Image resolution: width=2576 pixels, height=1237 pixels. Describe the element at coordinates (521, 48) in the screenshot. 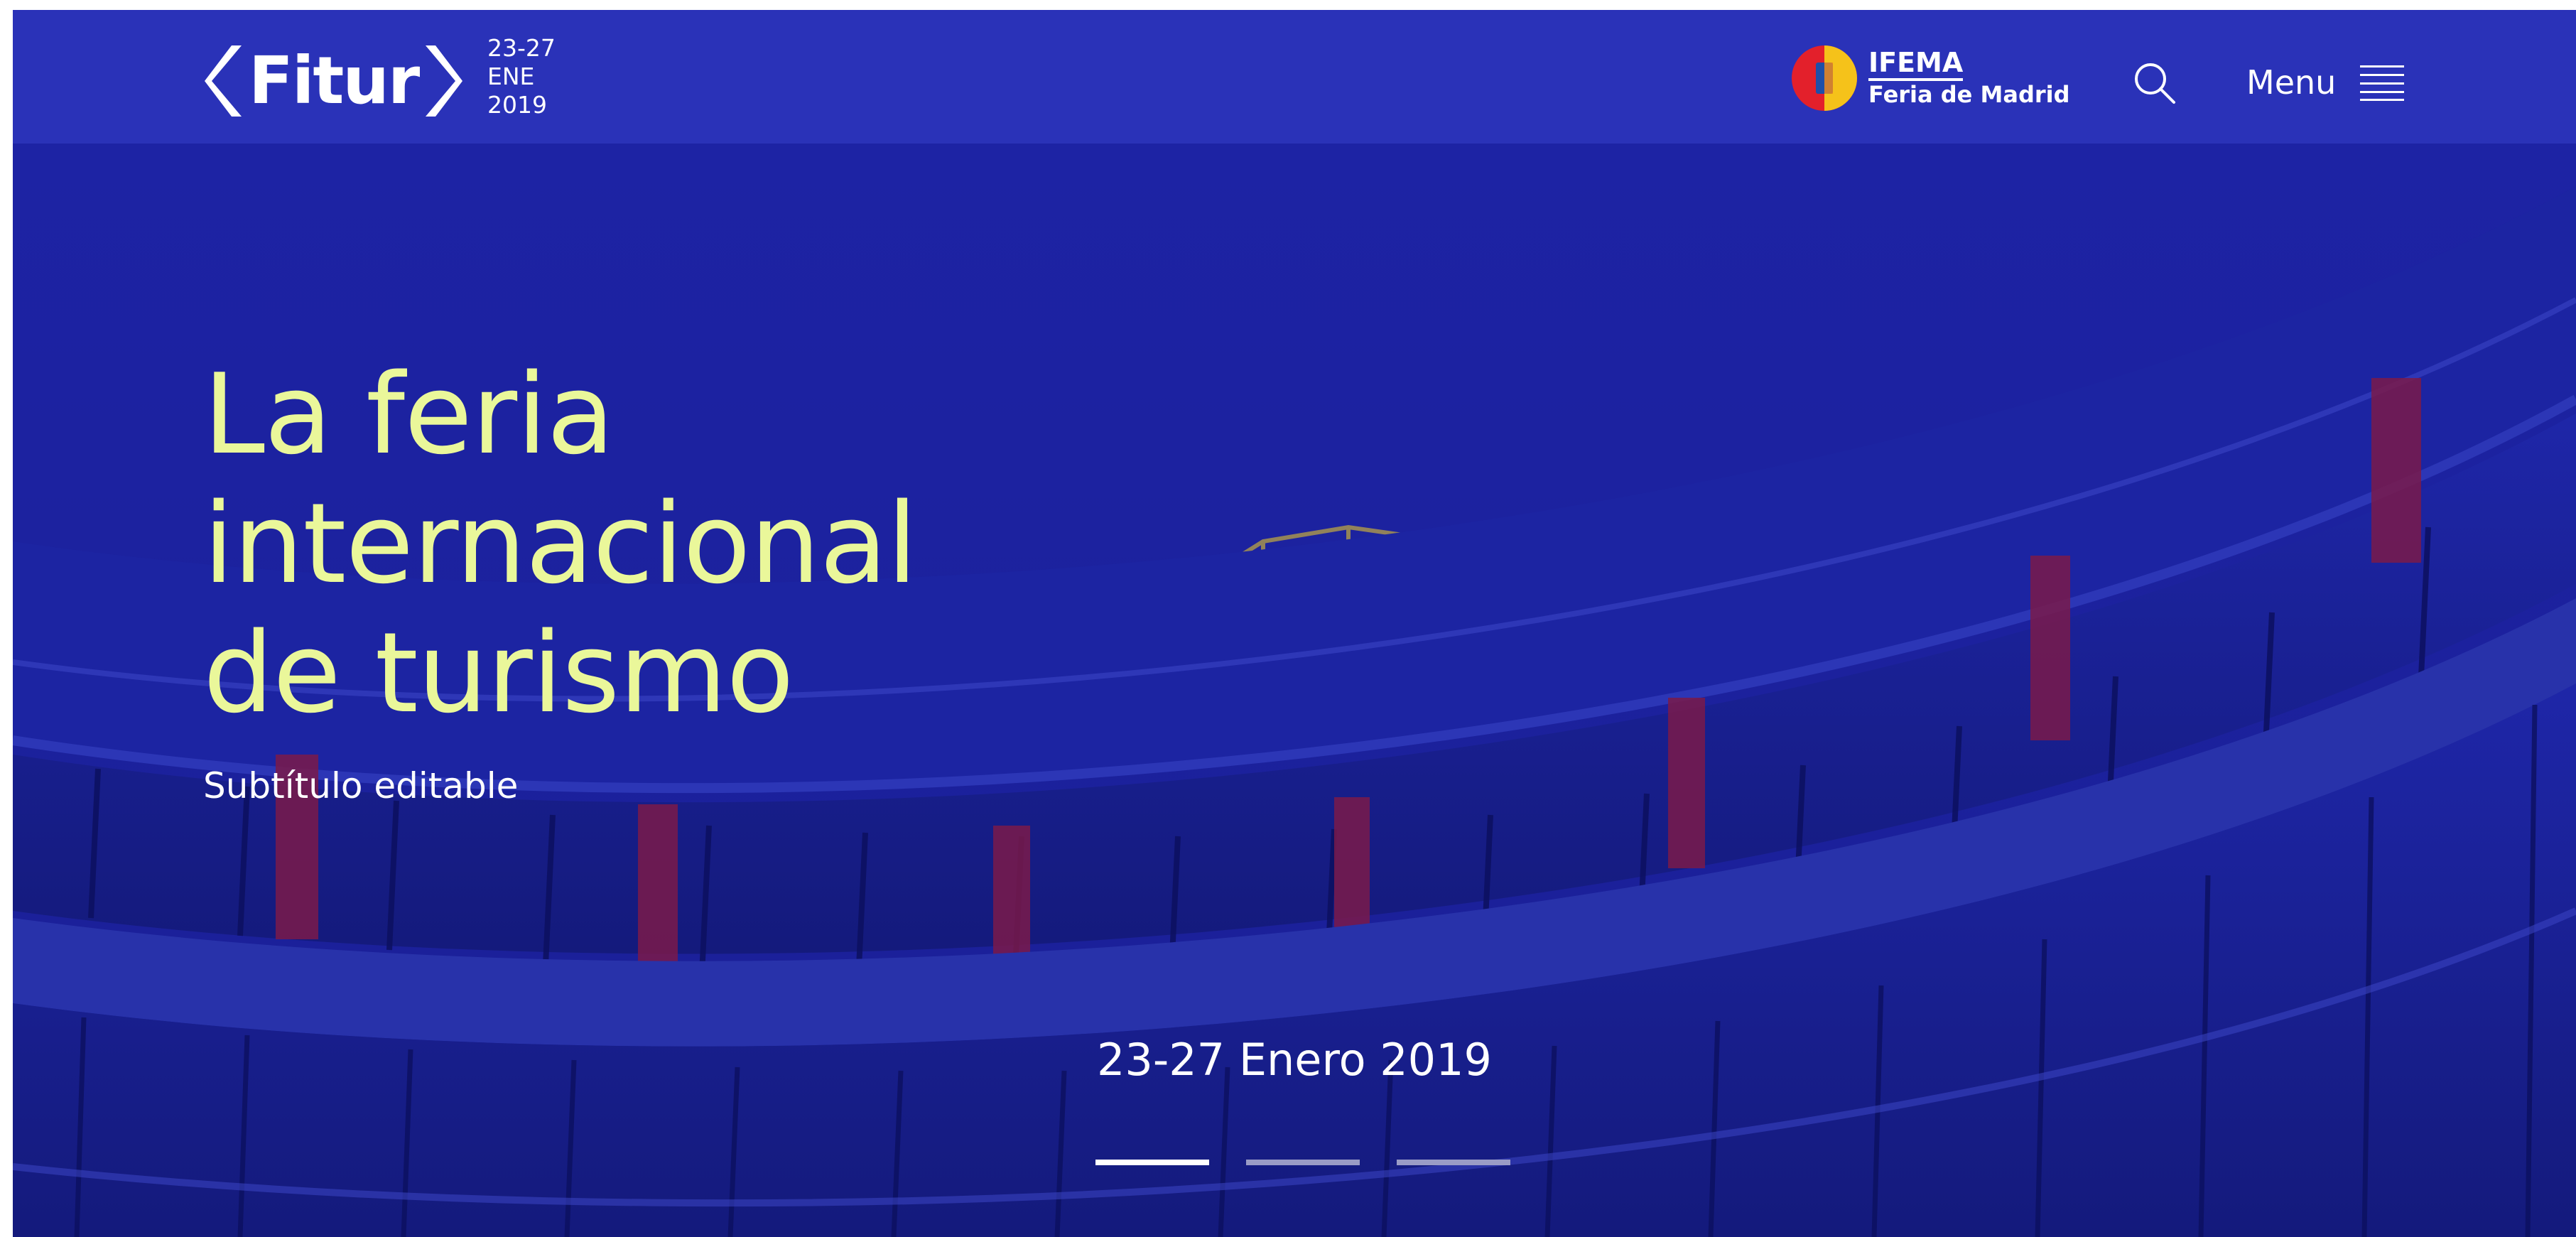

I see `dates-days: 23-27` at that location.